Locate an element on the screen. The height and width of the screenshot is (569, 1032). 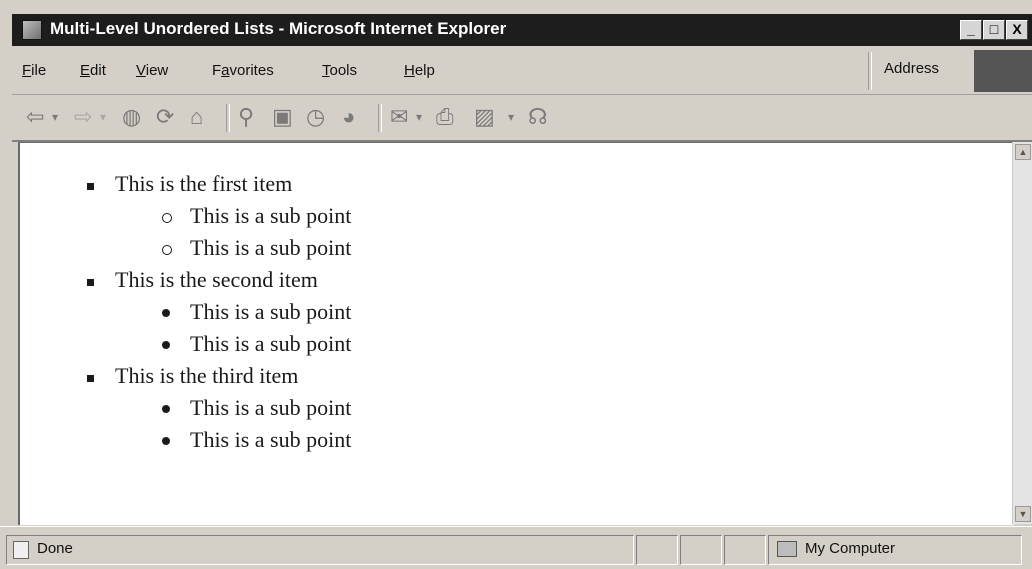
home-icon: ⌂ is located at coordinates (196, 117).